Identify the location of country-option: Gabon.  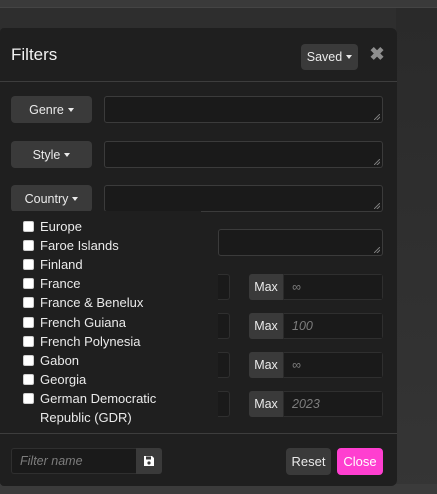
(51, 360).